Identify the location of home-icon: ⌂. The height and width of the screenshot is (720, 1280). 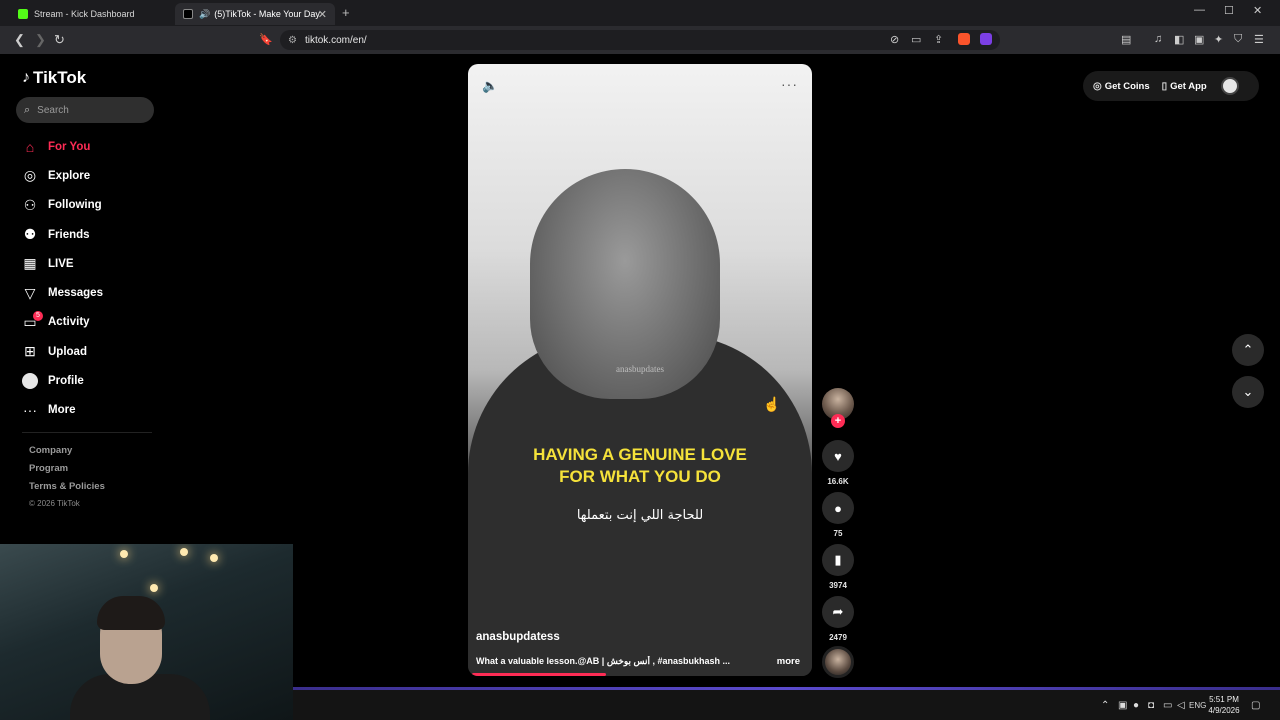
(30, 146).